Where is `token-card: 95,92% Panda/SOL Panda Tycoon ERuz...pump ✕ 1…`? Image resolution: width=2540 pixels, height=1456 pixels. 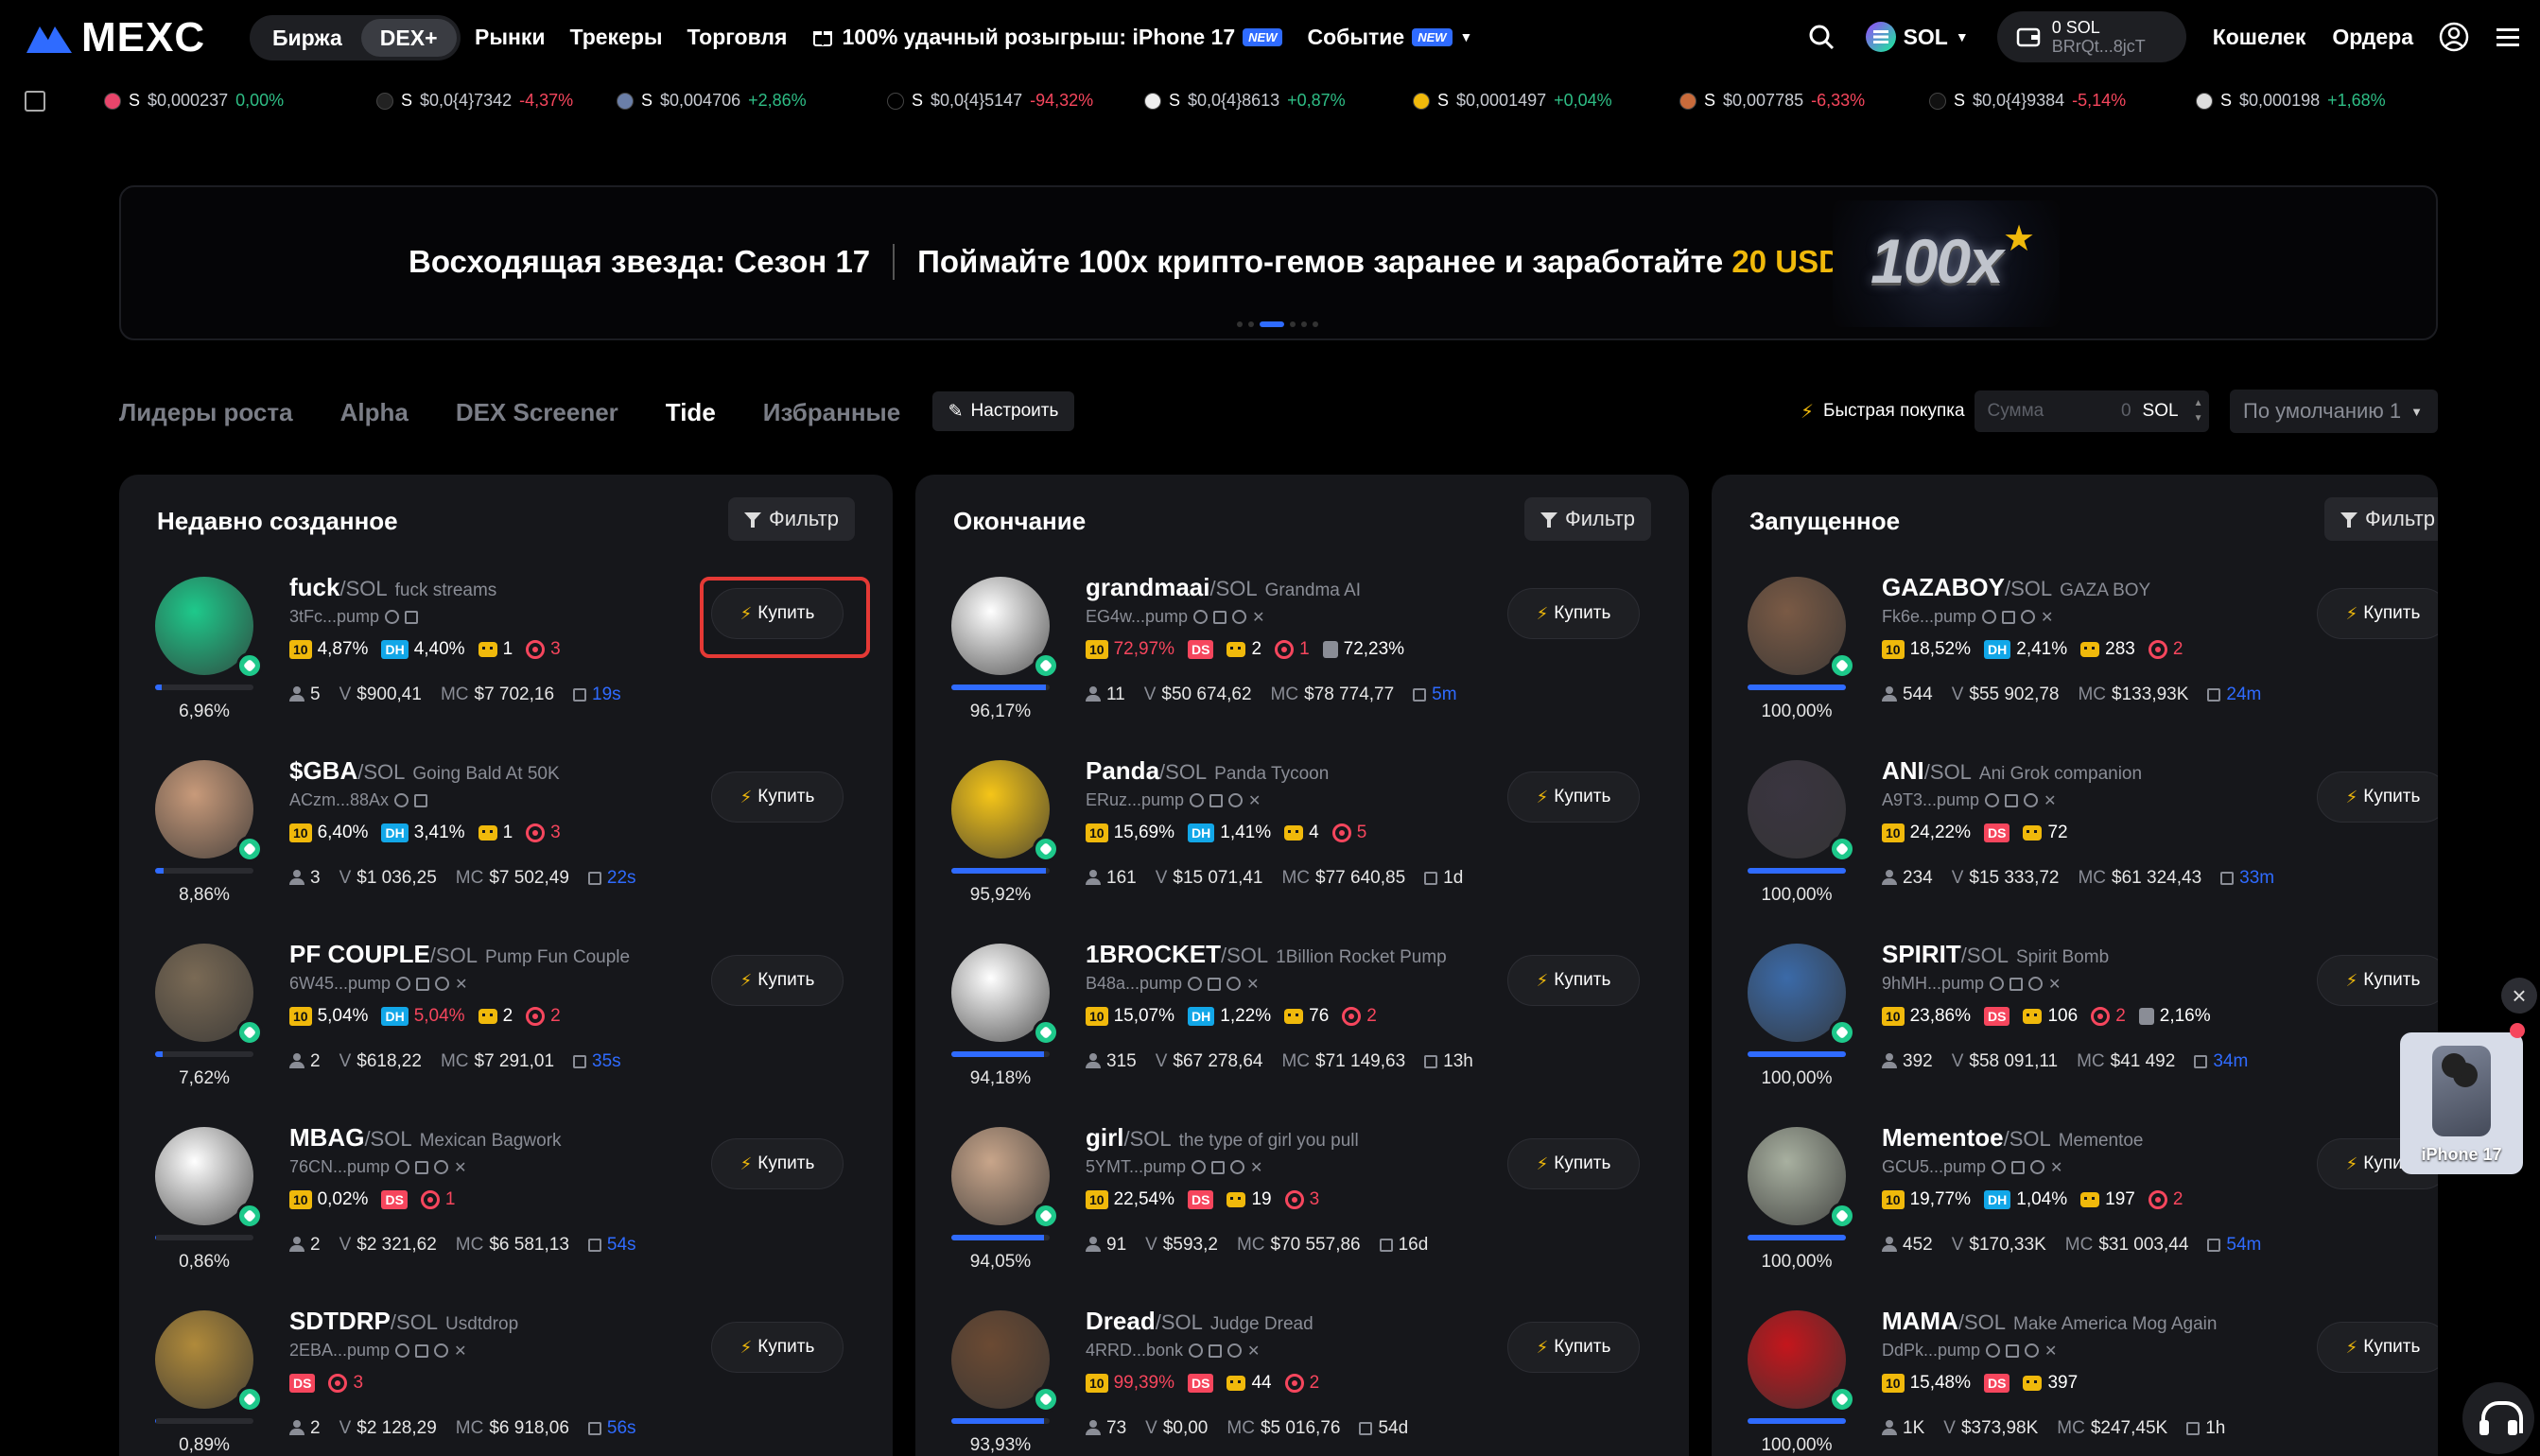 token-card: 95,92% Panda/SOL Panda Tycoon ERuz...pump ✕ 1… is located at coordinates (1302, 835).